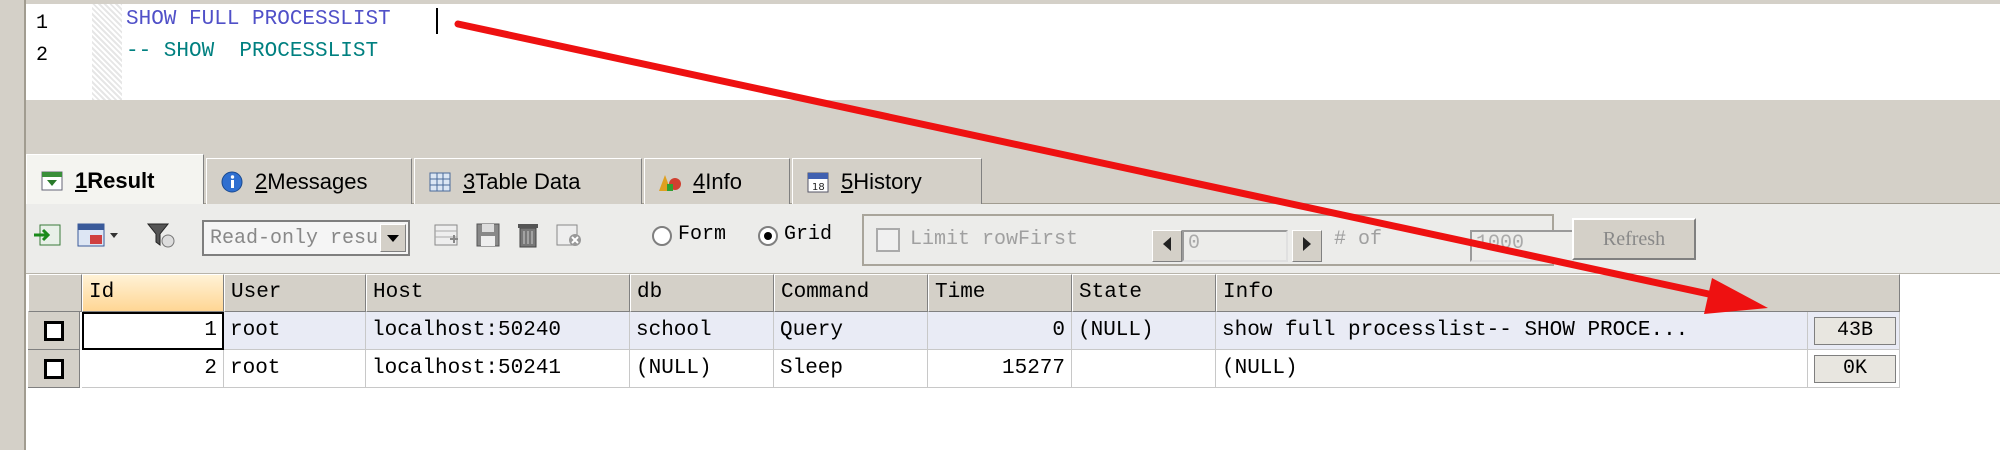  Describe the element at coordinates (662, 236) in the screenshot. I see `form-view-radio` at that location.